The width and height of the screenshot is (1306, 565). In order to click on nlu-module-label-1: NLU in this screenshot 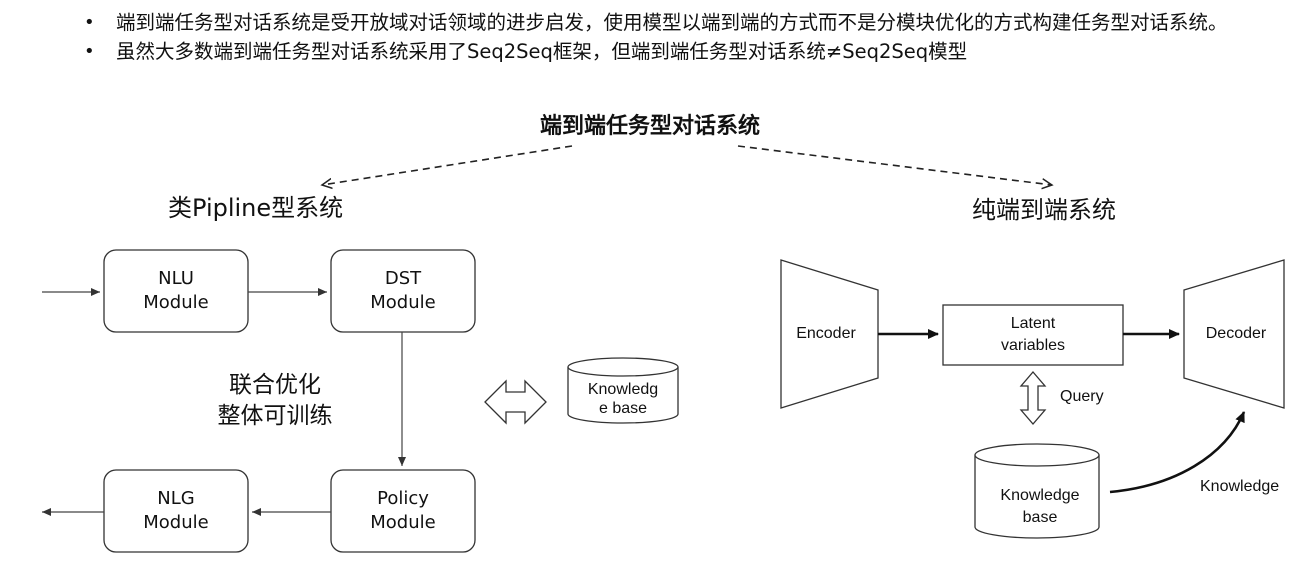, I will do `click(176, 278)`.